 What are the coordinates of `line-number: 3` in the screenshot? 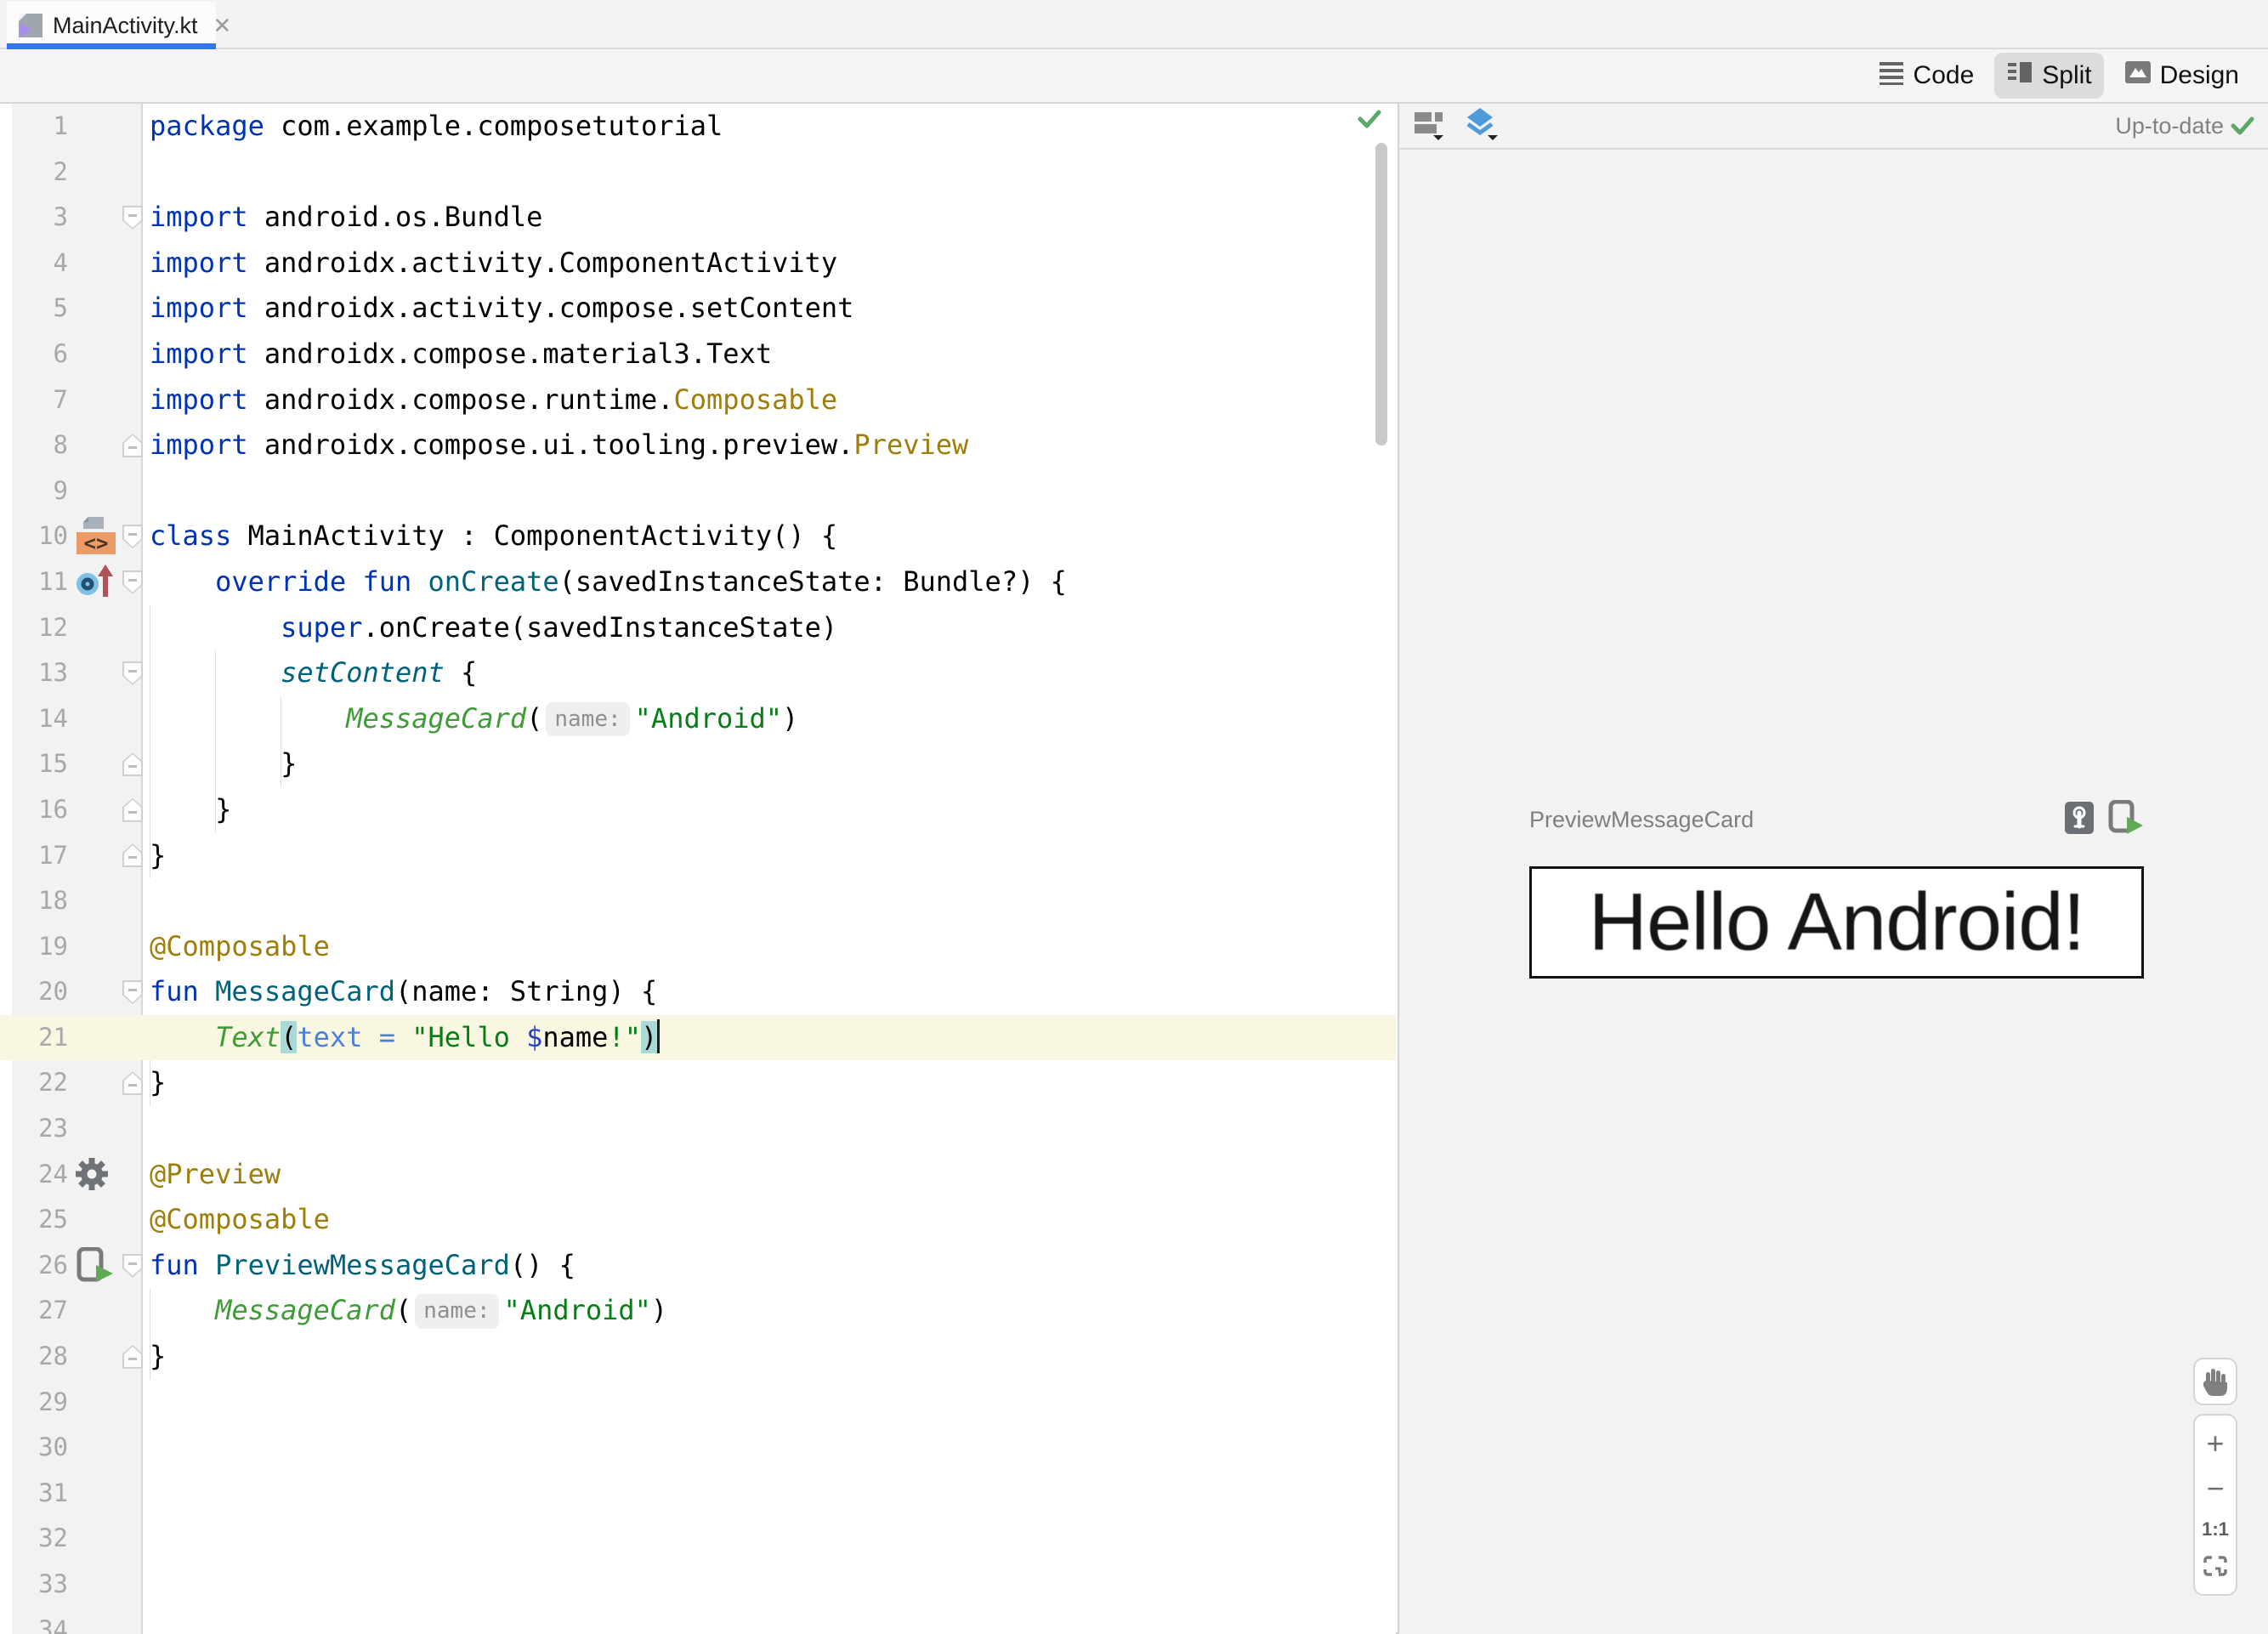 It's located at (60, 217).